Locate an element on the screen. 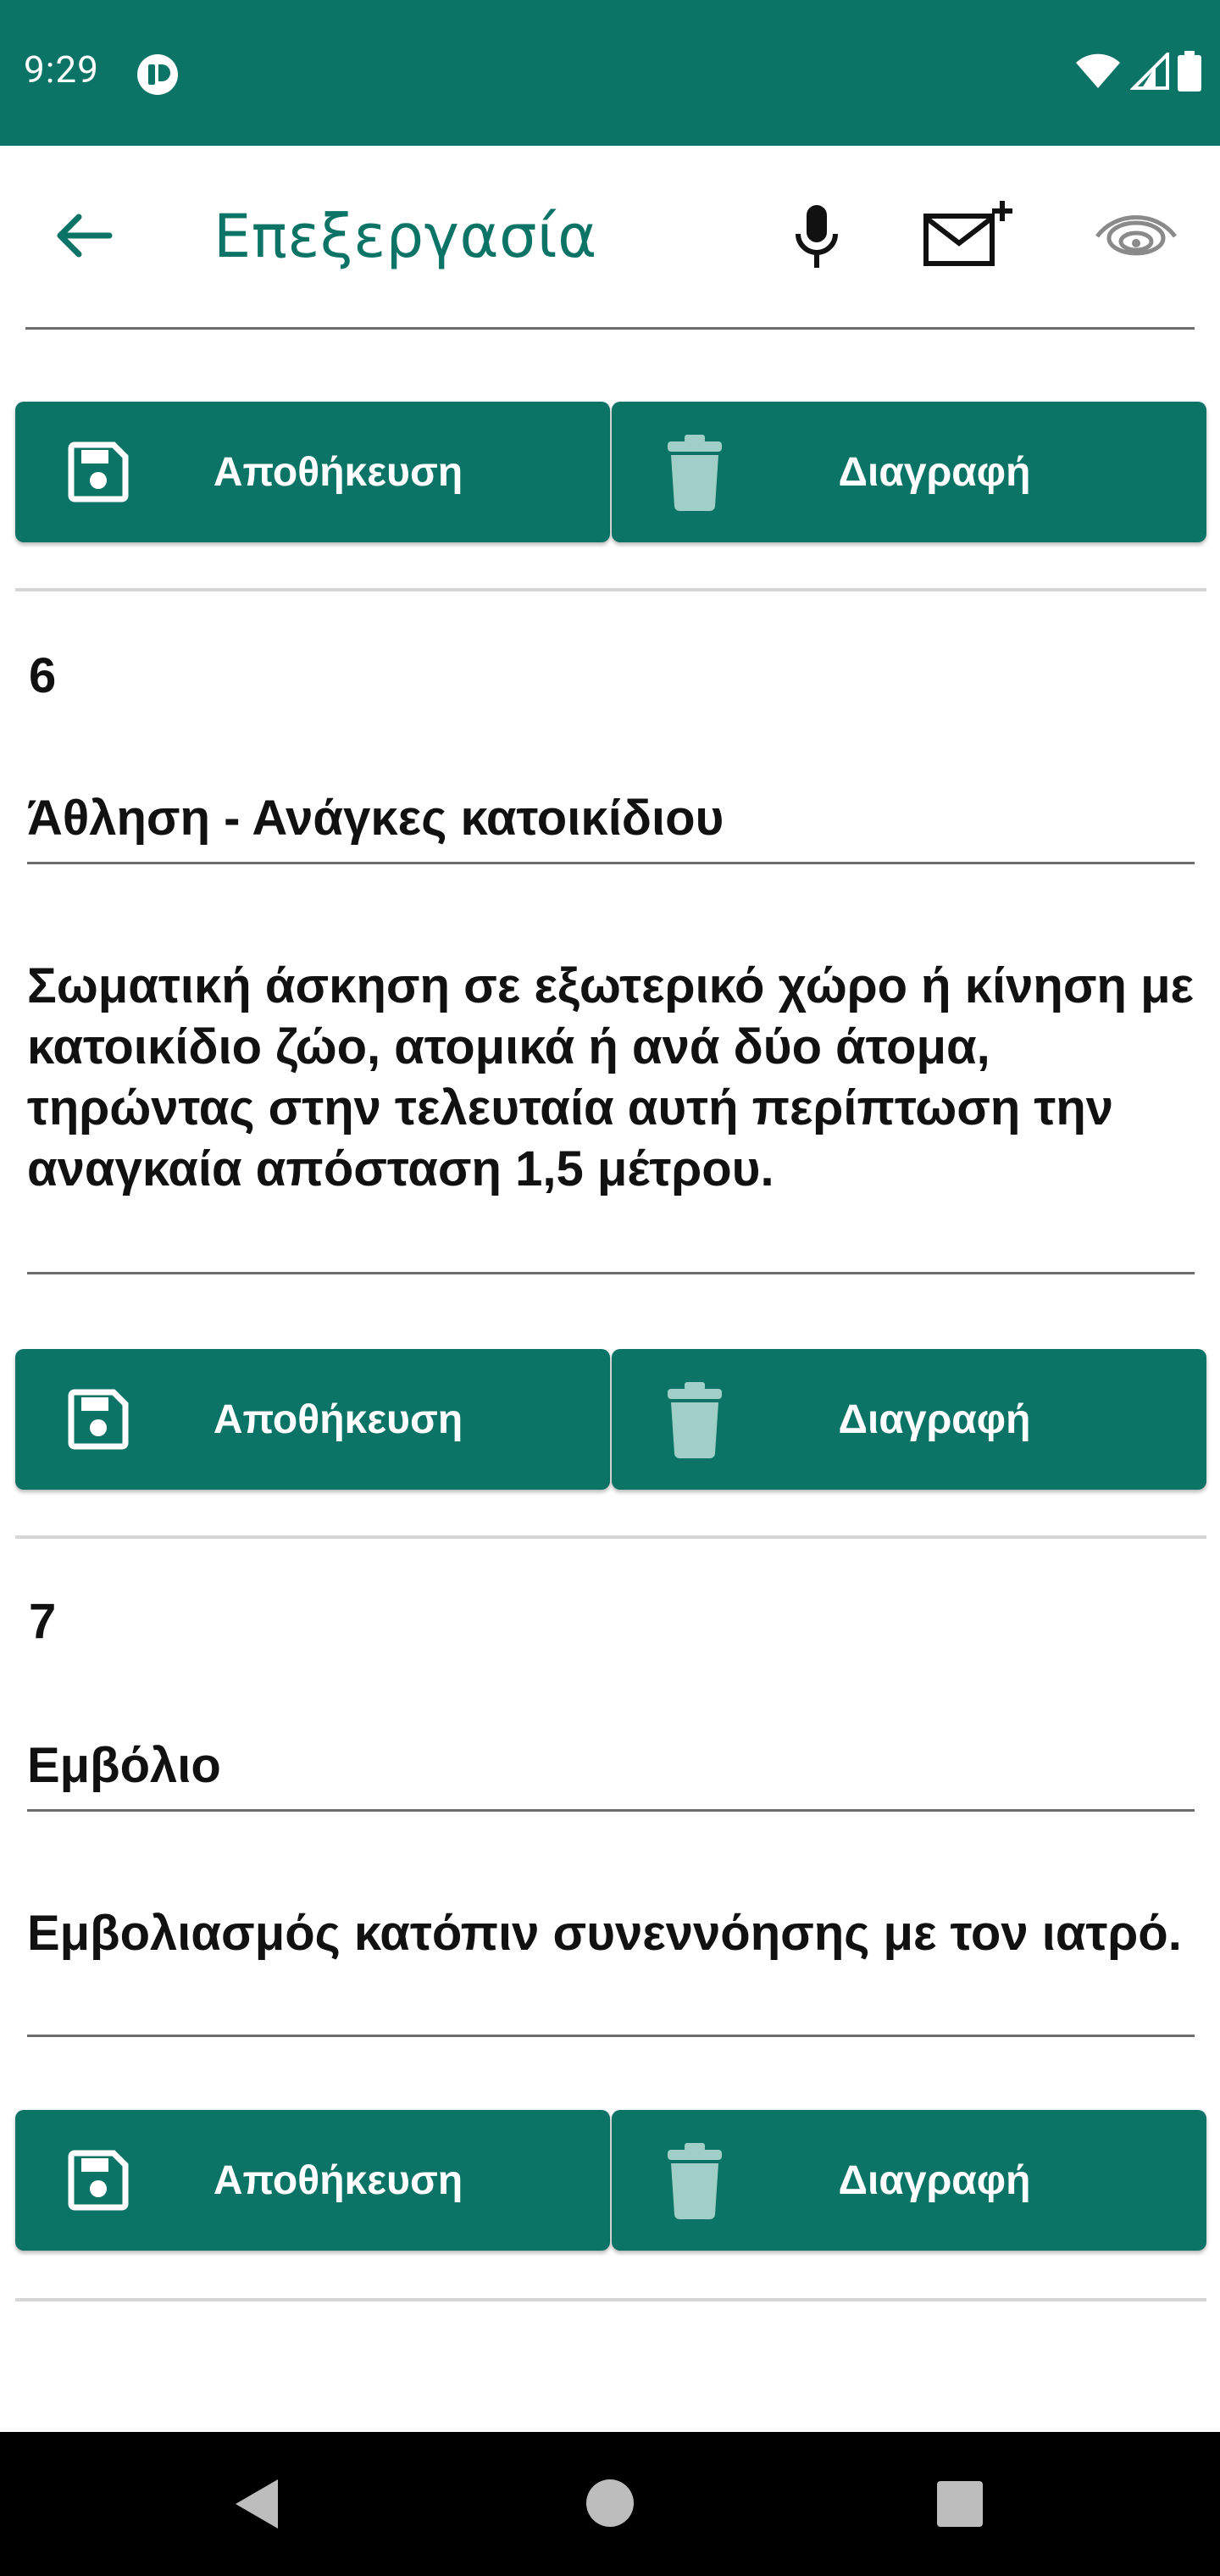 The width and height of the screenshot is (1220, 2576). mail-plus-icon is located at coordinates (969, 237).